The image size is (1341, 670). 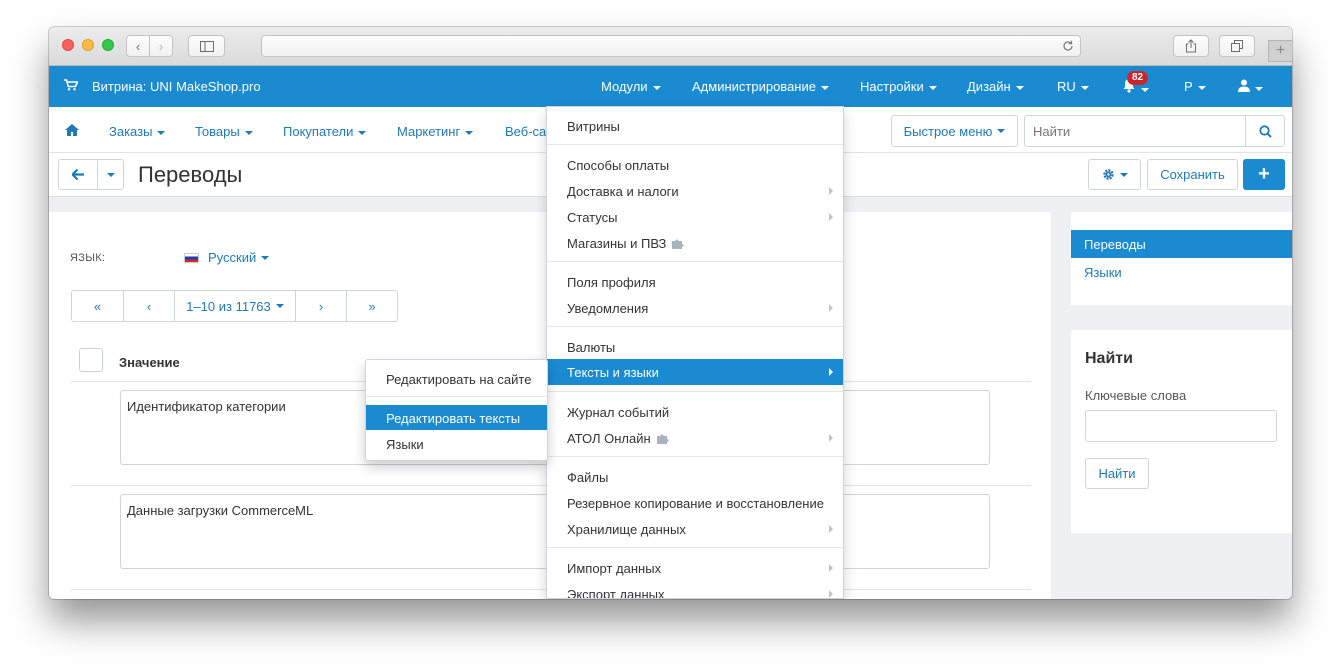 What do you see at coordinates (525, 131) in the screenshot?
I see `nav-website: Веб-са` at bounding box center [525, 131].